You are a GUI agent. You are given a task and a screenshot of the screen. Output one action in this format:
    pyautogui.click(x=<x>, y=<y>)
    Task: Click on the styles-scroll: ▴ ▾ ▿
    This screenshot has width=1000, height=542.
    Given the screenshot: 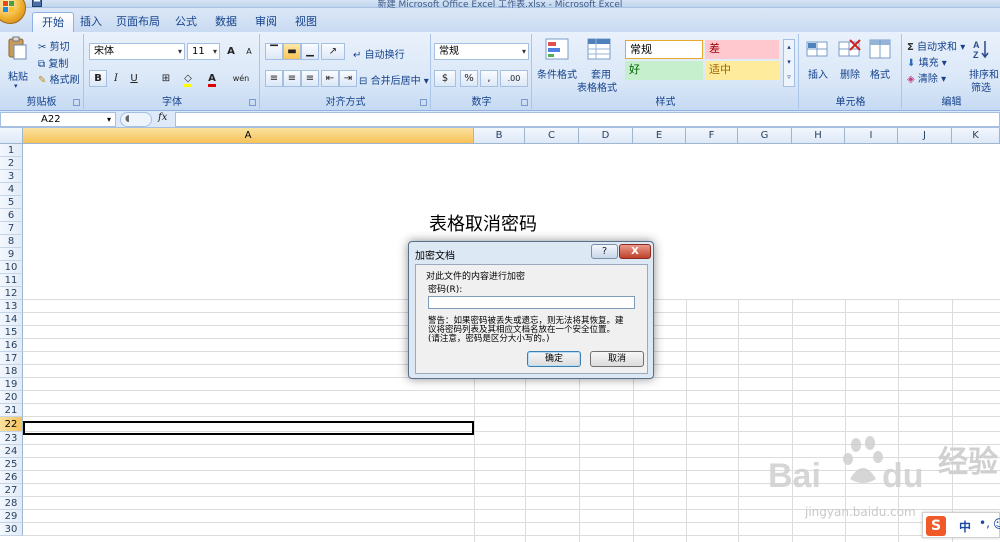 What is the action you would take?
    pyautogui.click(x=789, y=63)
    